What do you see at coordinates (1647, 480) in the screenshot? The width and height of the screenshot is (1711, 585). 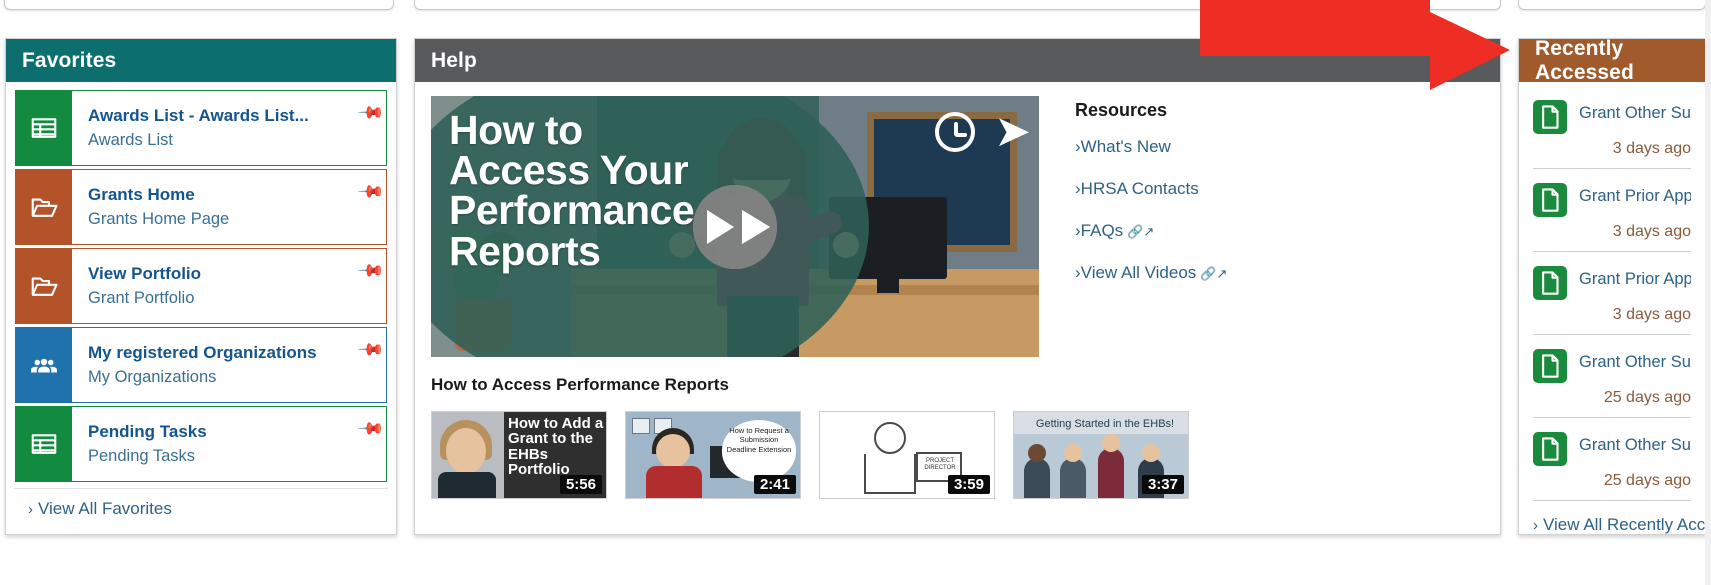 I see `recently-accessed-item-time: 25 days ago` at bounding box center [1647, 480].